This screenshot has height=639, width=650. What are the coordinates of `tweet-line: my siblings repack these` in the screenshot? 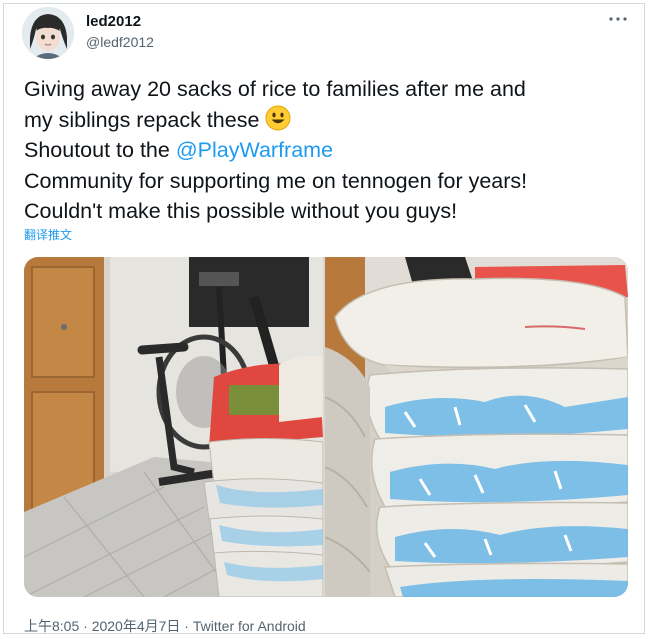 It's located at (329, 120).